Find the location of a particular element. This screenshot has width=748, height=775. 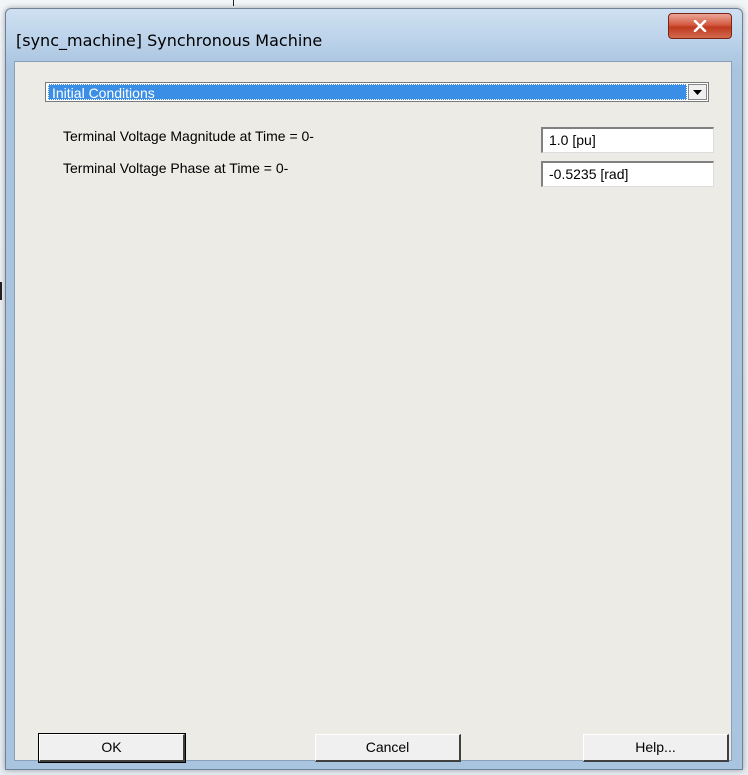

category-dropdown: Initial Conditions is located at coordinates (377, 92).